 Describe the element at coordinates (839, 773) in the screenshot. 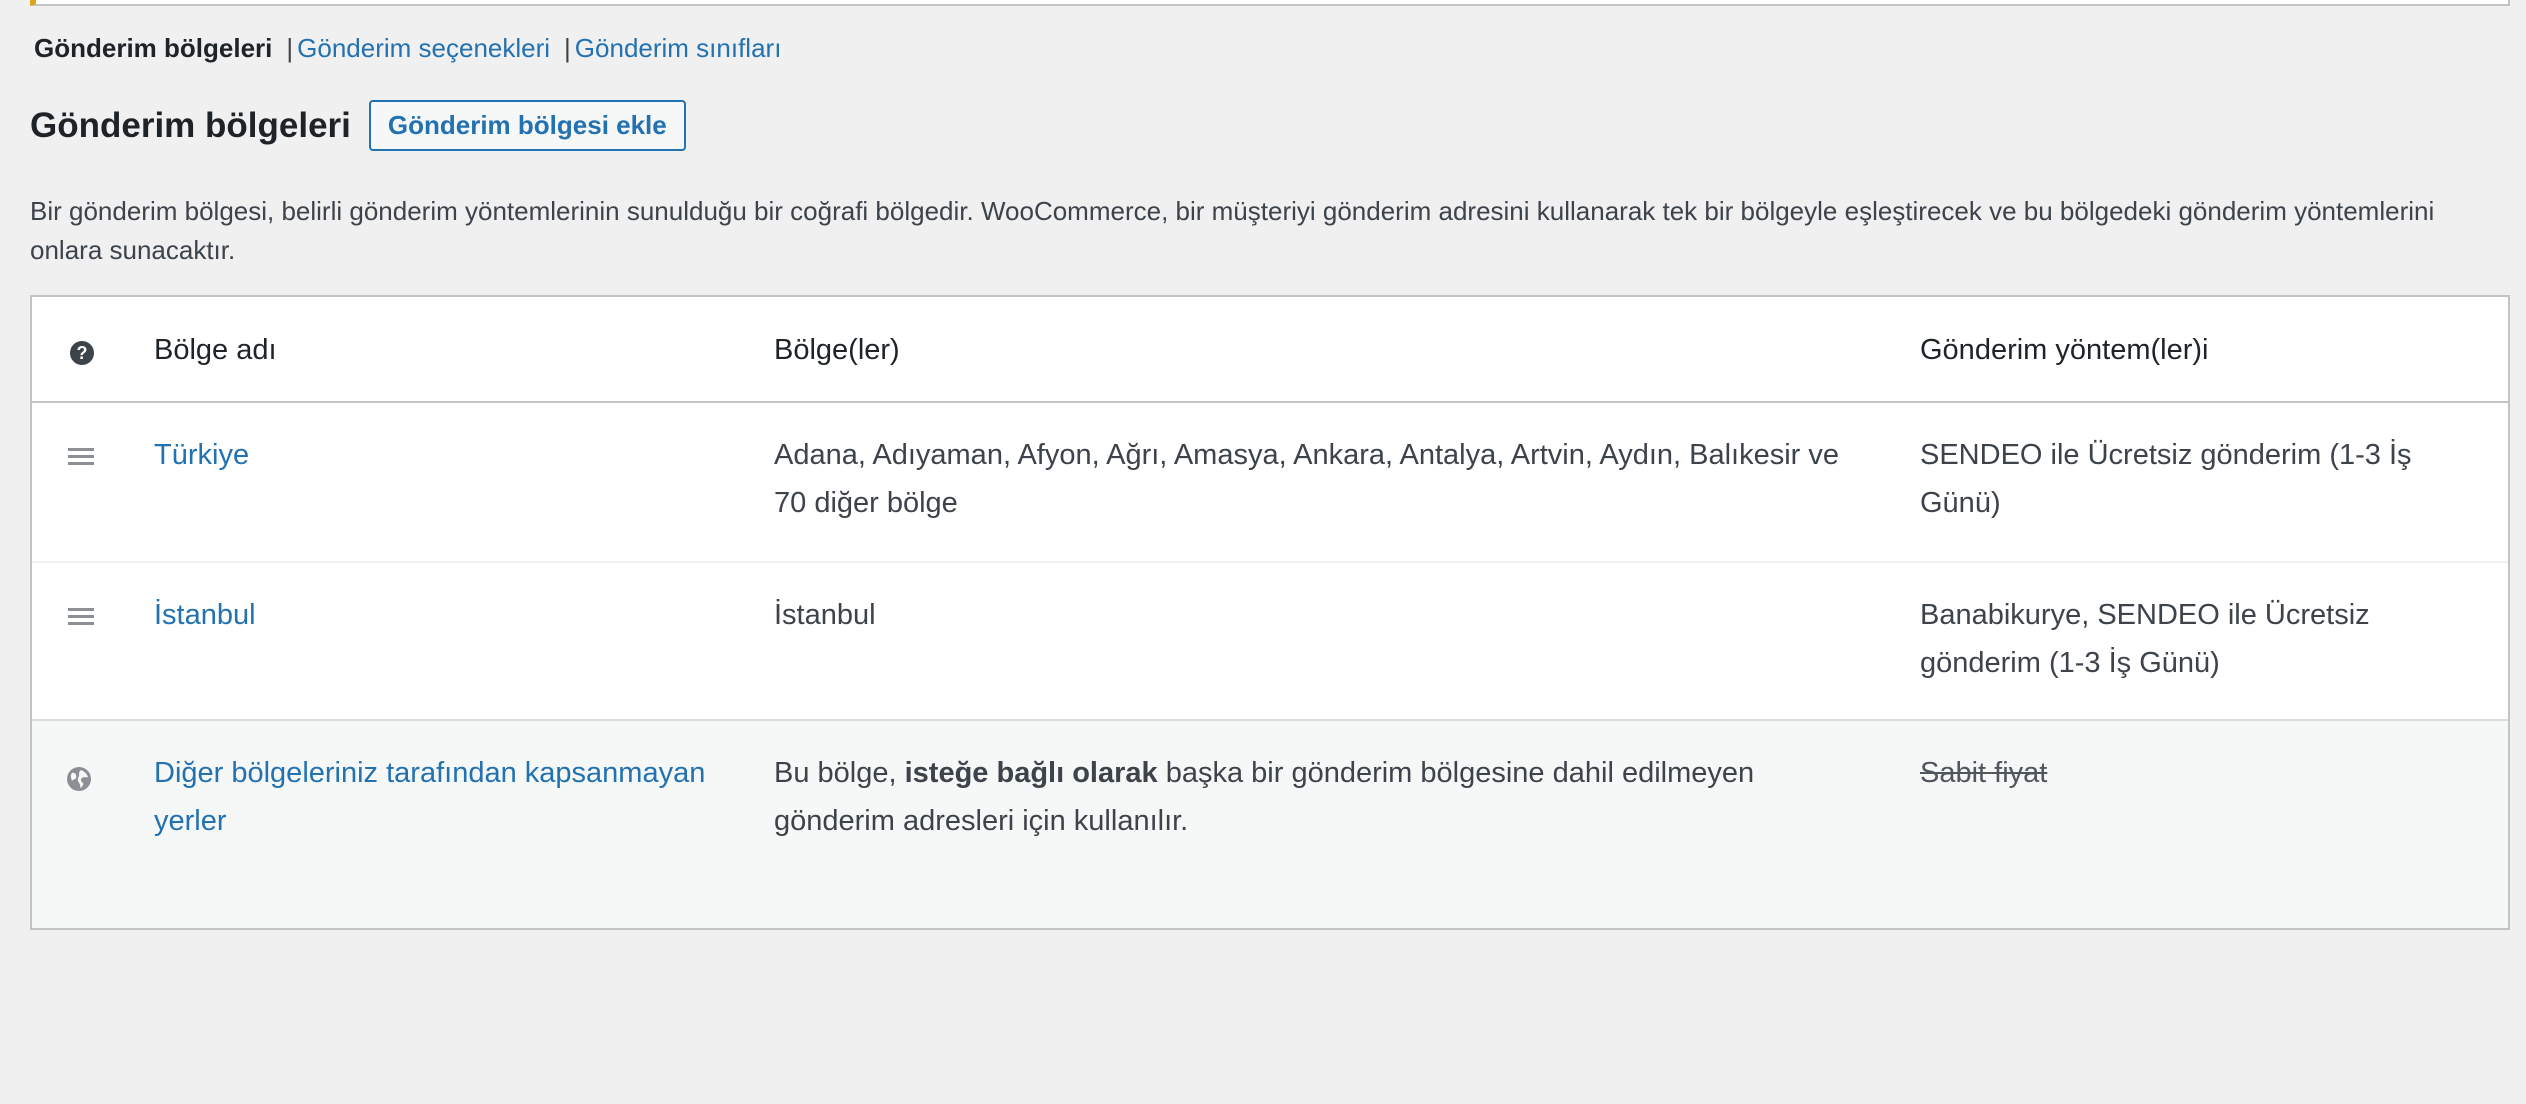

I see `rest-of-world-desc-prefix: Bu bölge,` at that location.